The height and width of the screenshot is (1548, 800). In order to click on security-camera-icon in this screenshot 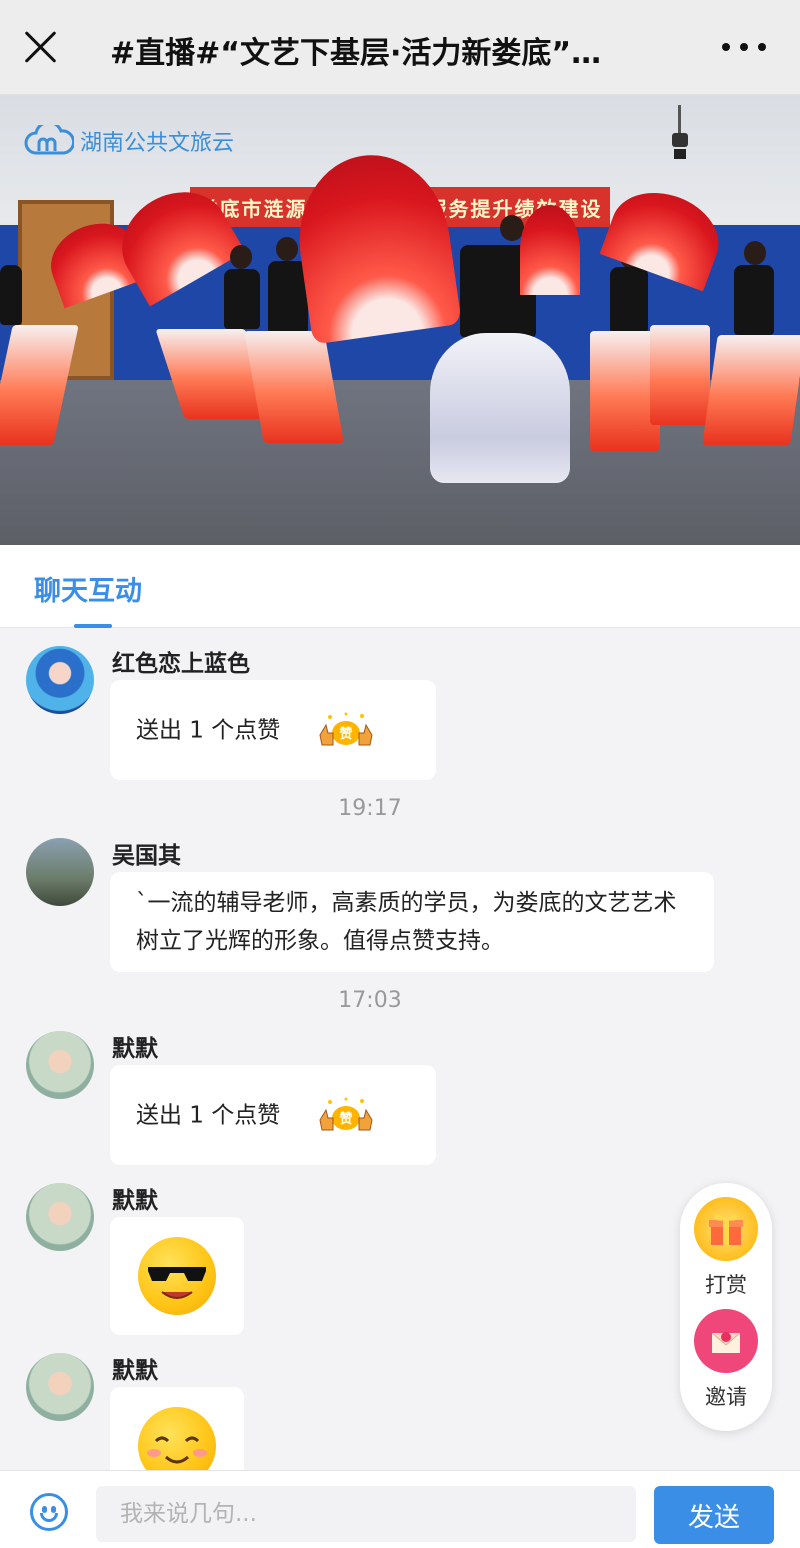, I will do `click(680, 132)`.